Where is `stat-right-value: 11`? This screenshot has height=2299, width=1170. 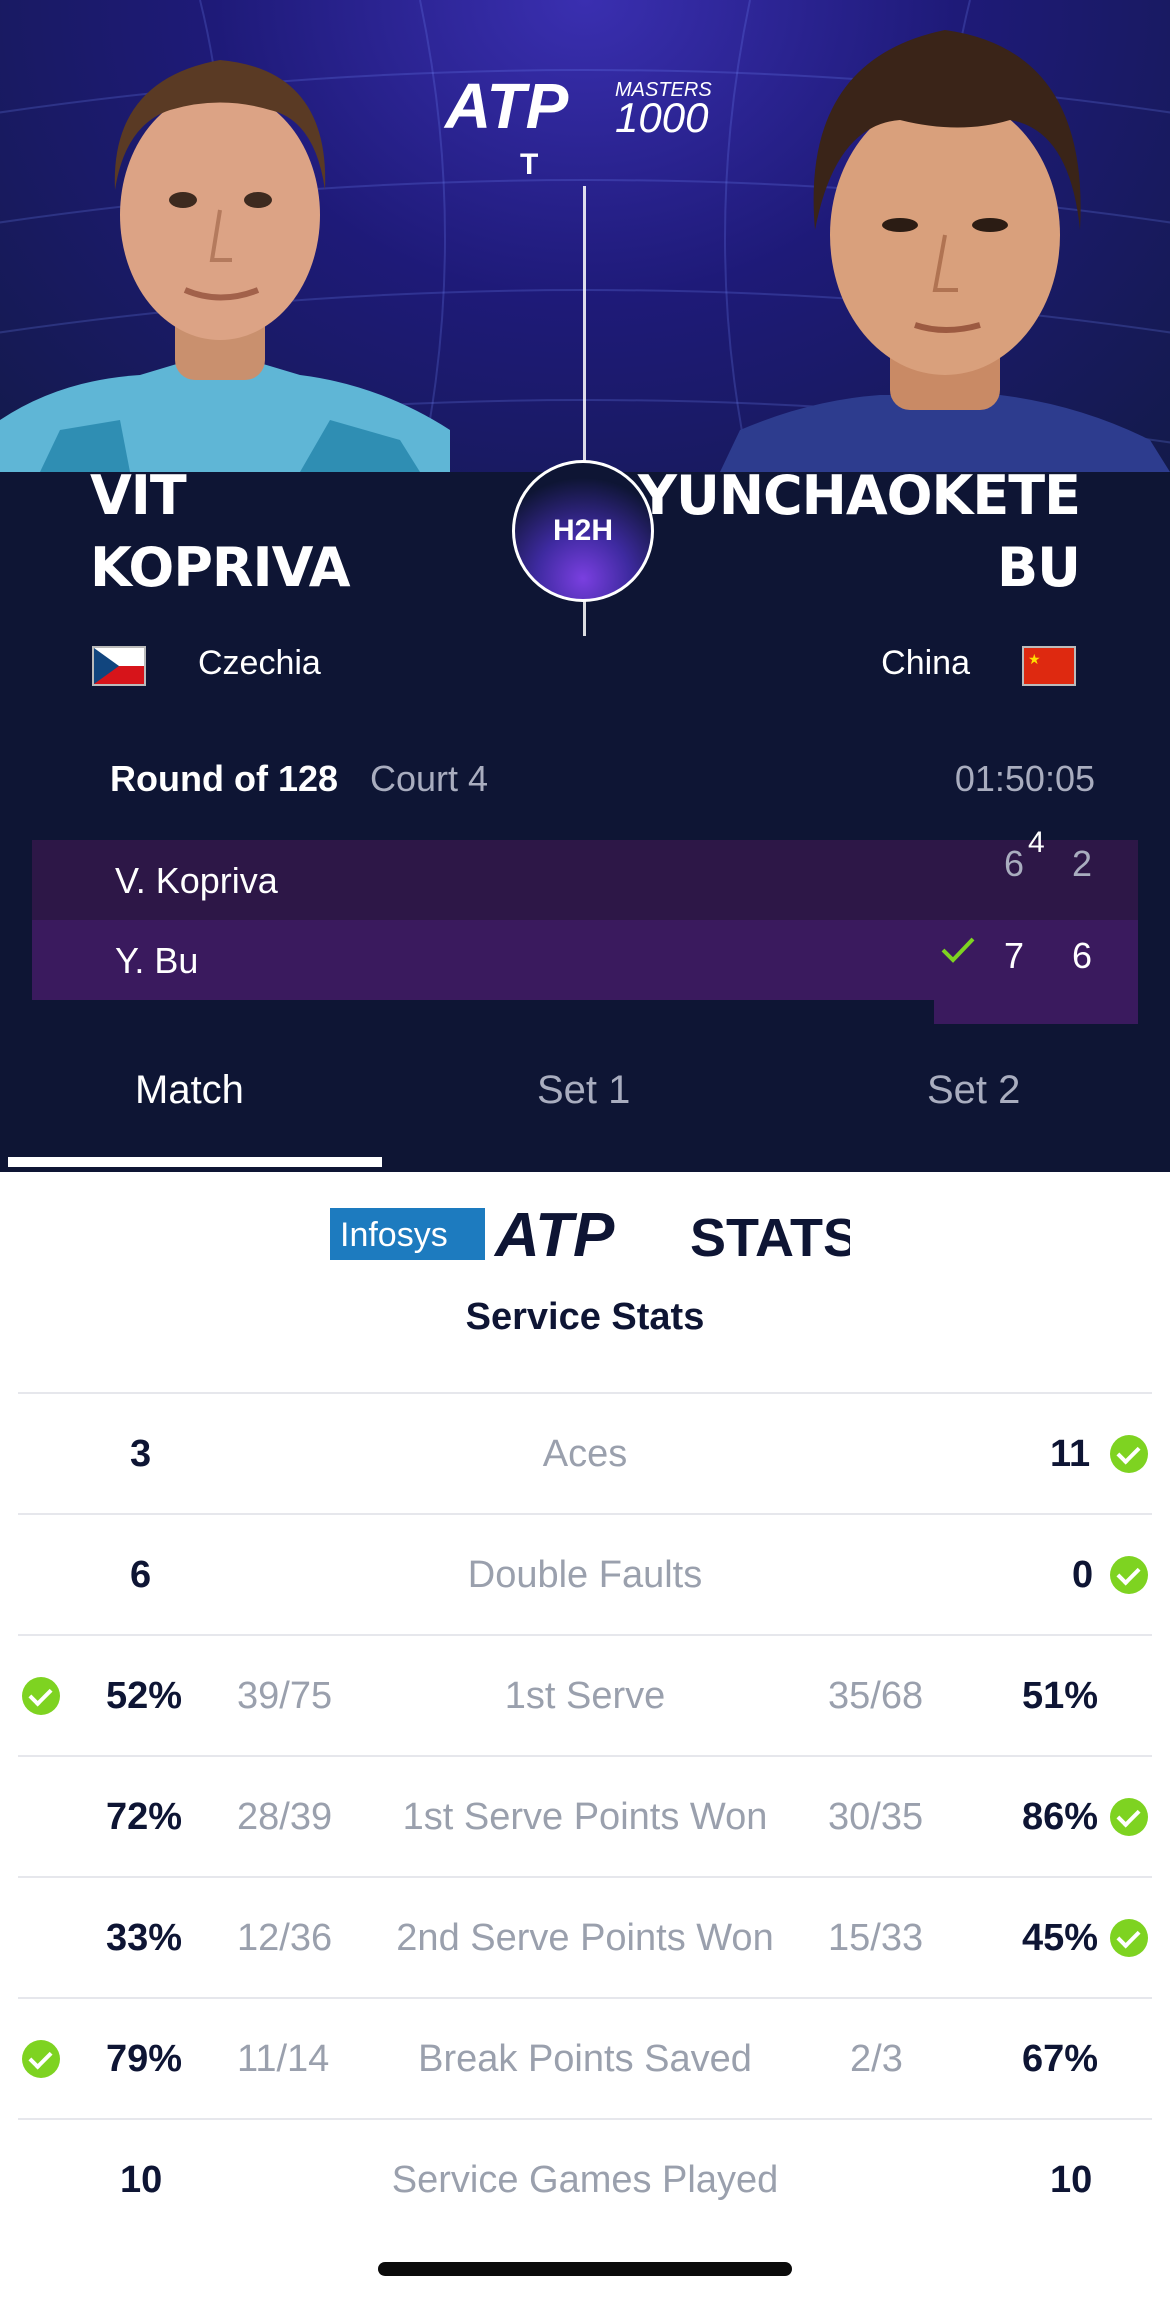
stat-right-value: 11 is located at coordinates (1070, 1454).